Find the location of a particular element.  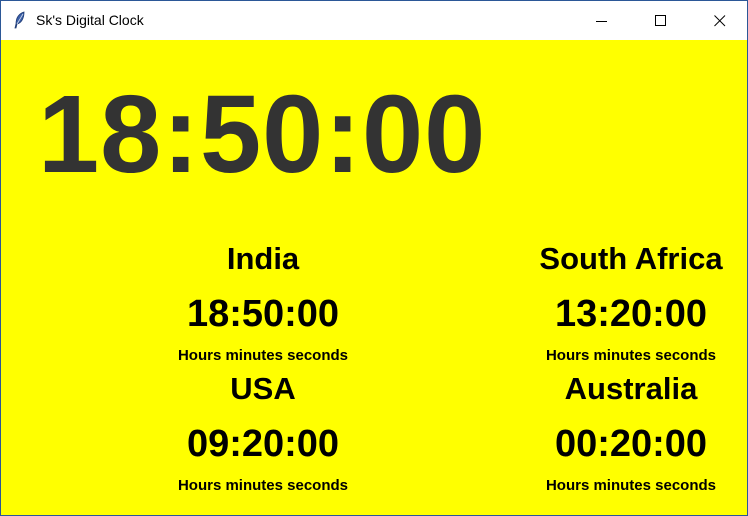

close-button is located at coordinates (720, 20).